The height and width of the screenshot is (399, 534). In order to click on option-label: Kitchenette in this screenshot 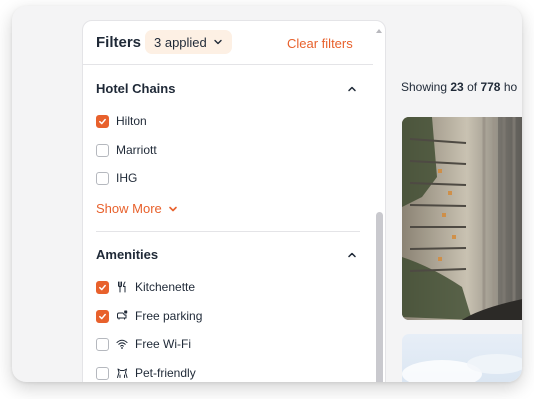, I will do `click(165, 287)`.